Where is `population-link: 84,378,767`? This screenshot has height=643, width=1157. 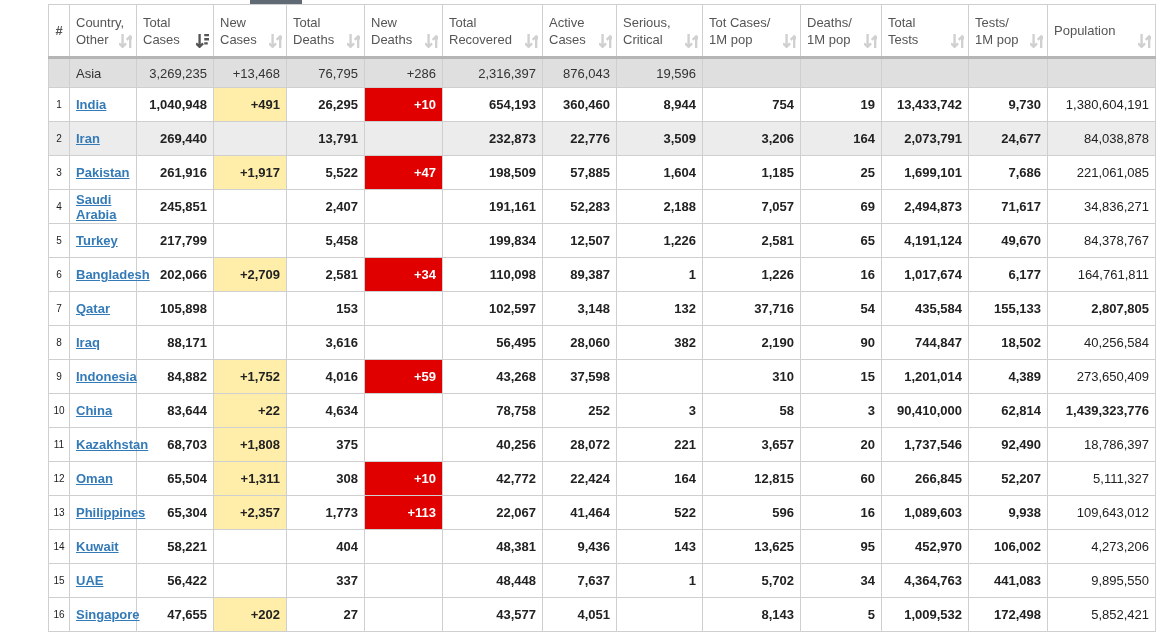
population-link: 84,378,767 is located at coordinates (1101, 240).